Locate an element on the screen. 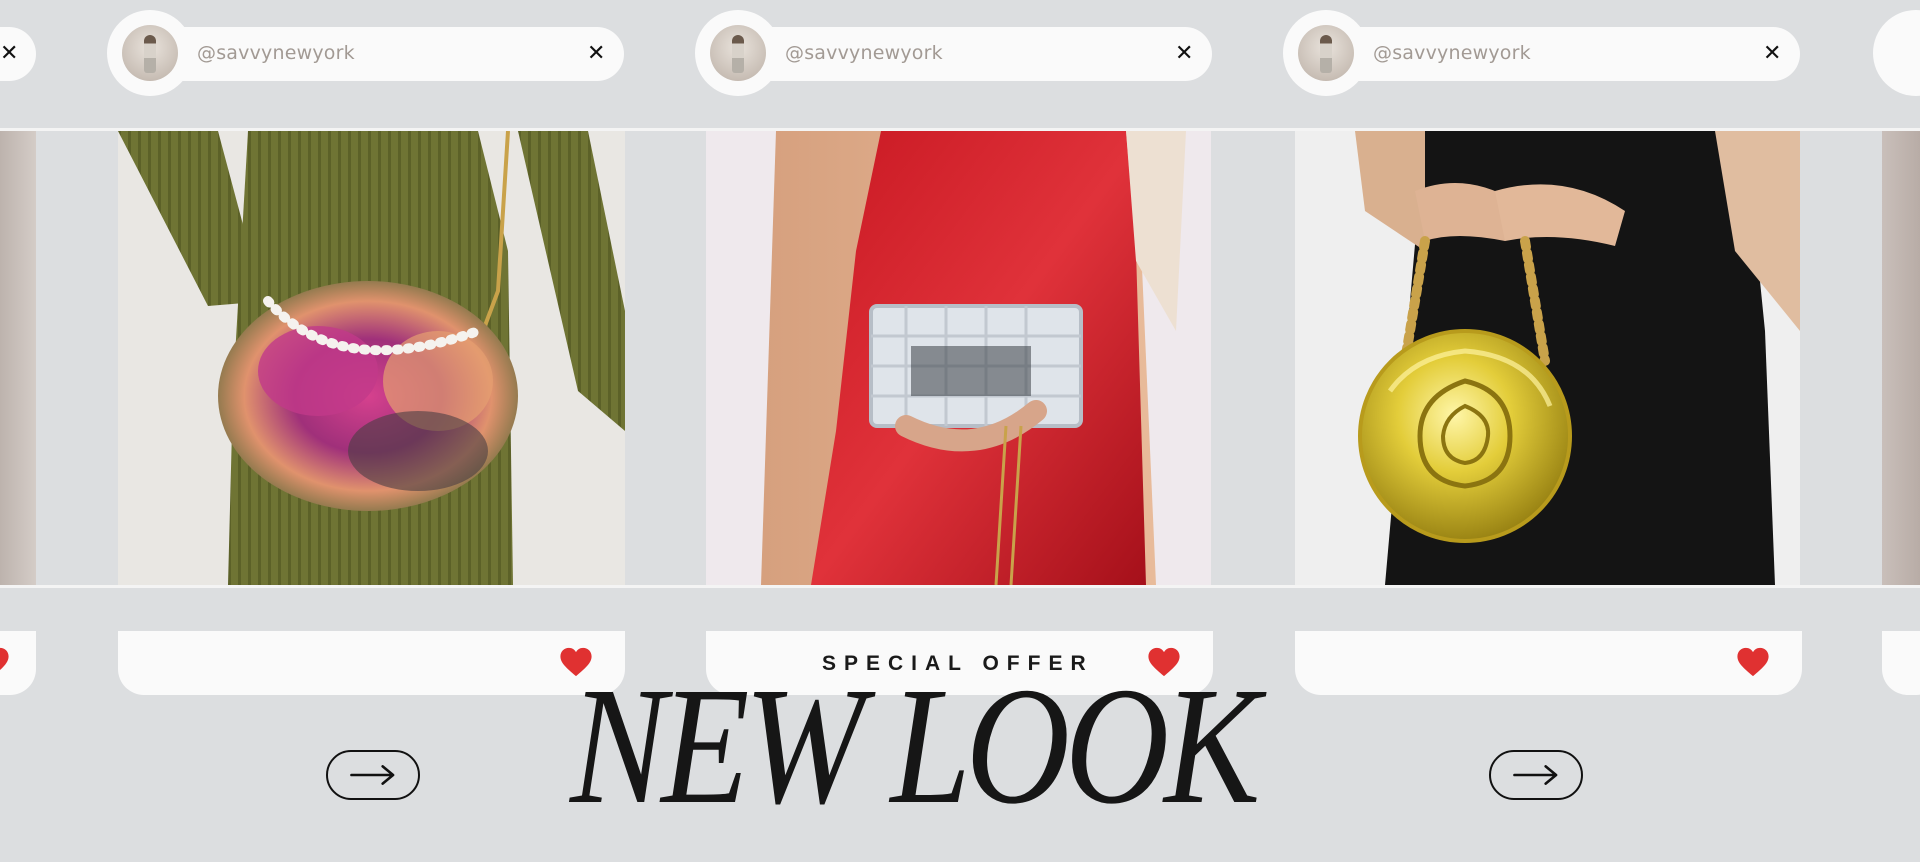 The width and height of the screenshot is (1920, 862). gold-rose-bag-image is located at coordinates (1547, 358).